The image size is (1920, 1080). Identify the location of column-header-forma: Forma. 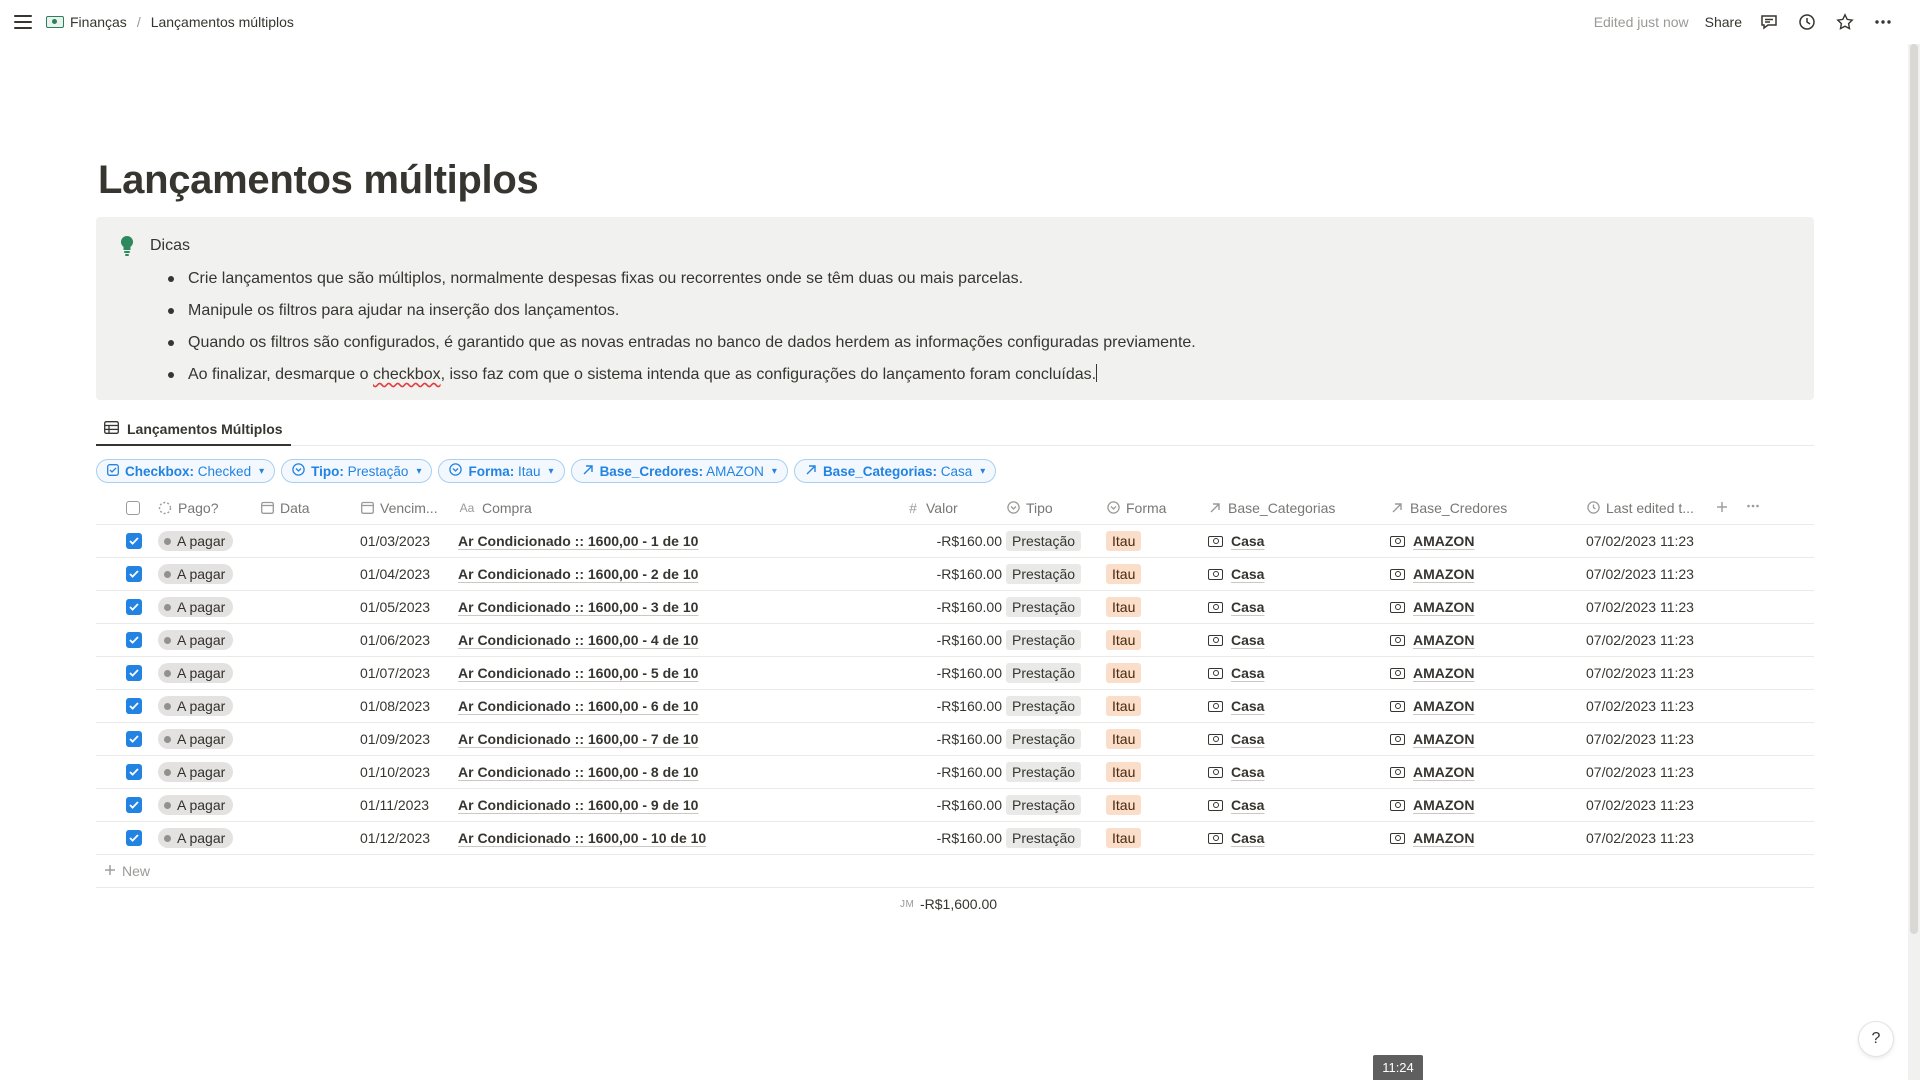
(1136, 507).